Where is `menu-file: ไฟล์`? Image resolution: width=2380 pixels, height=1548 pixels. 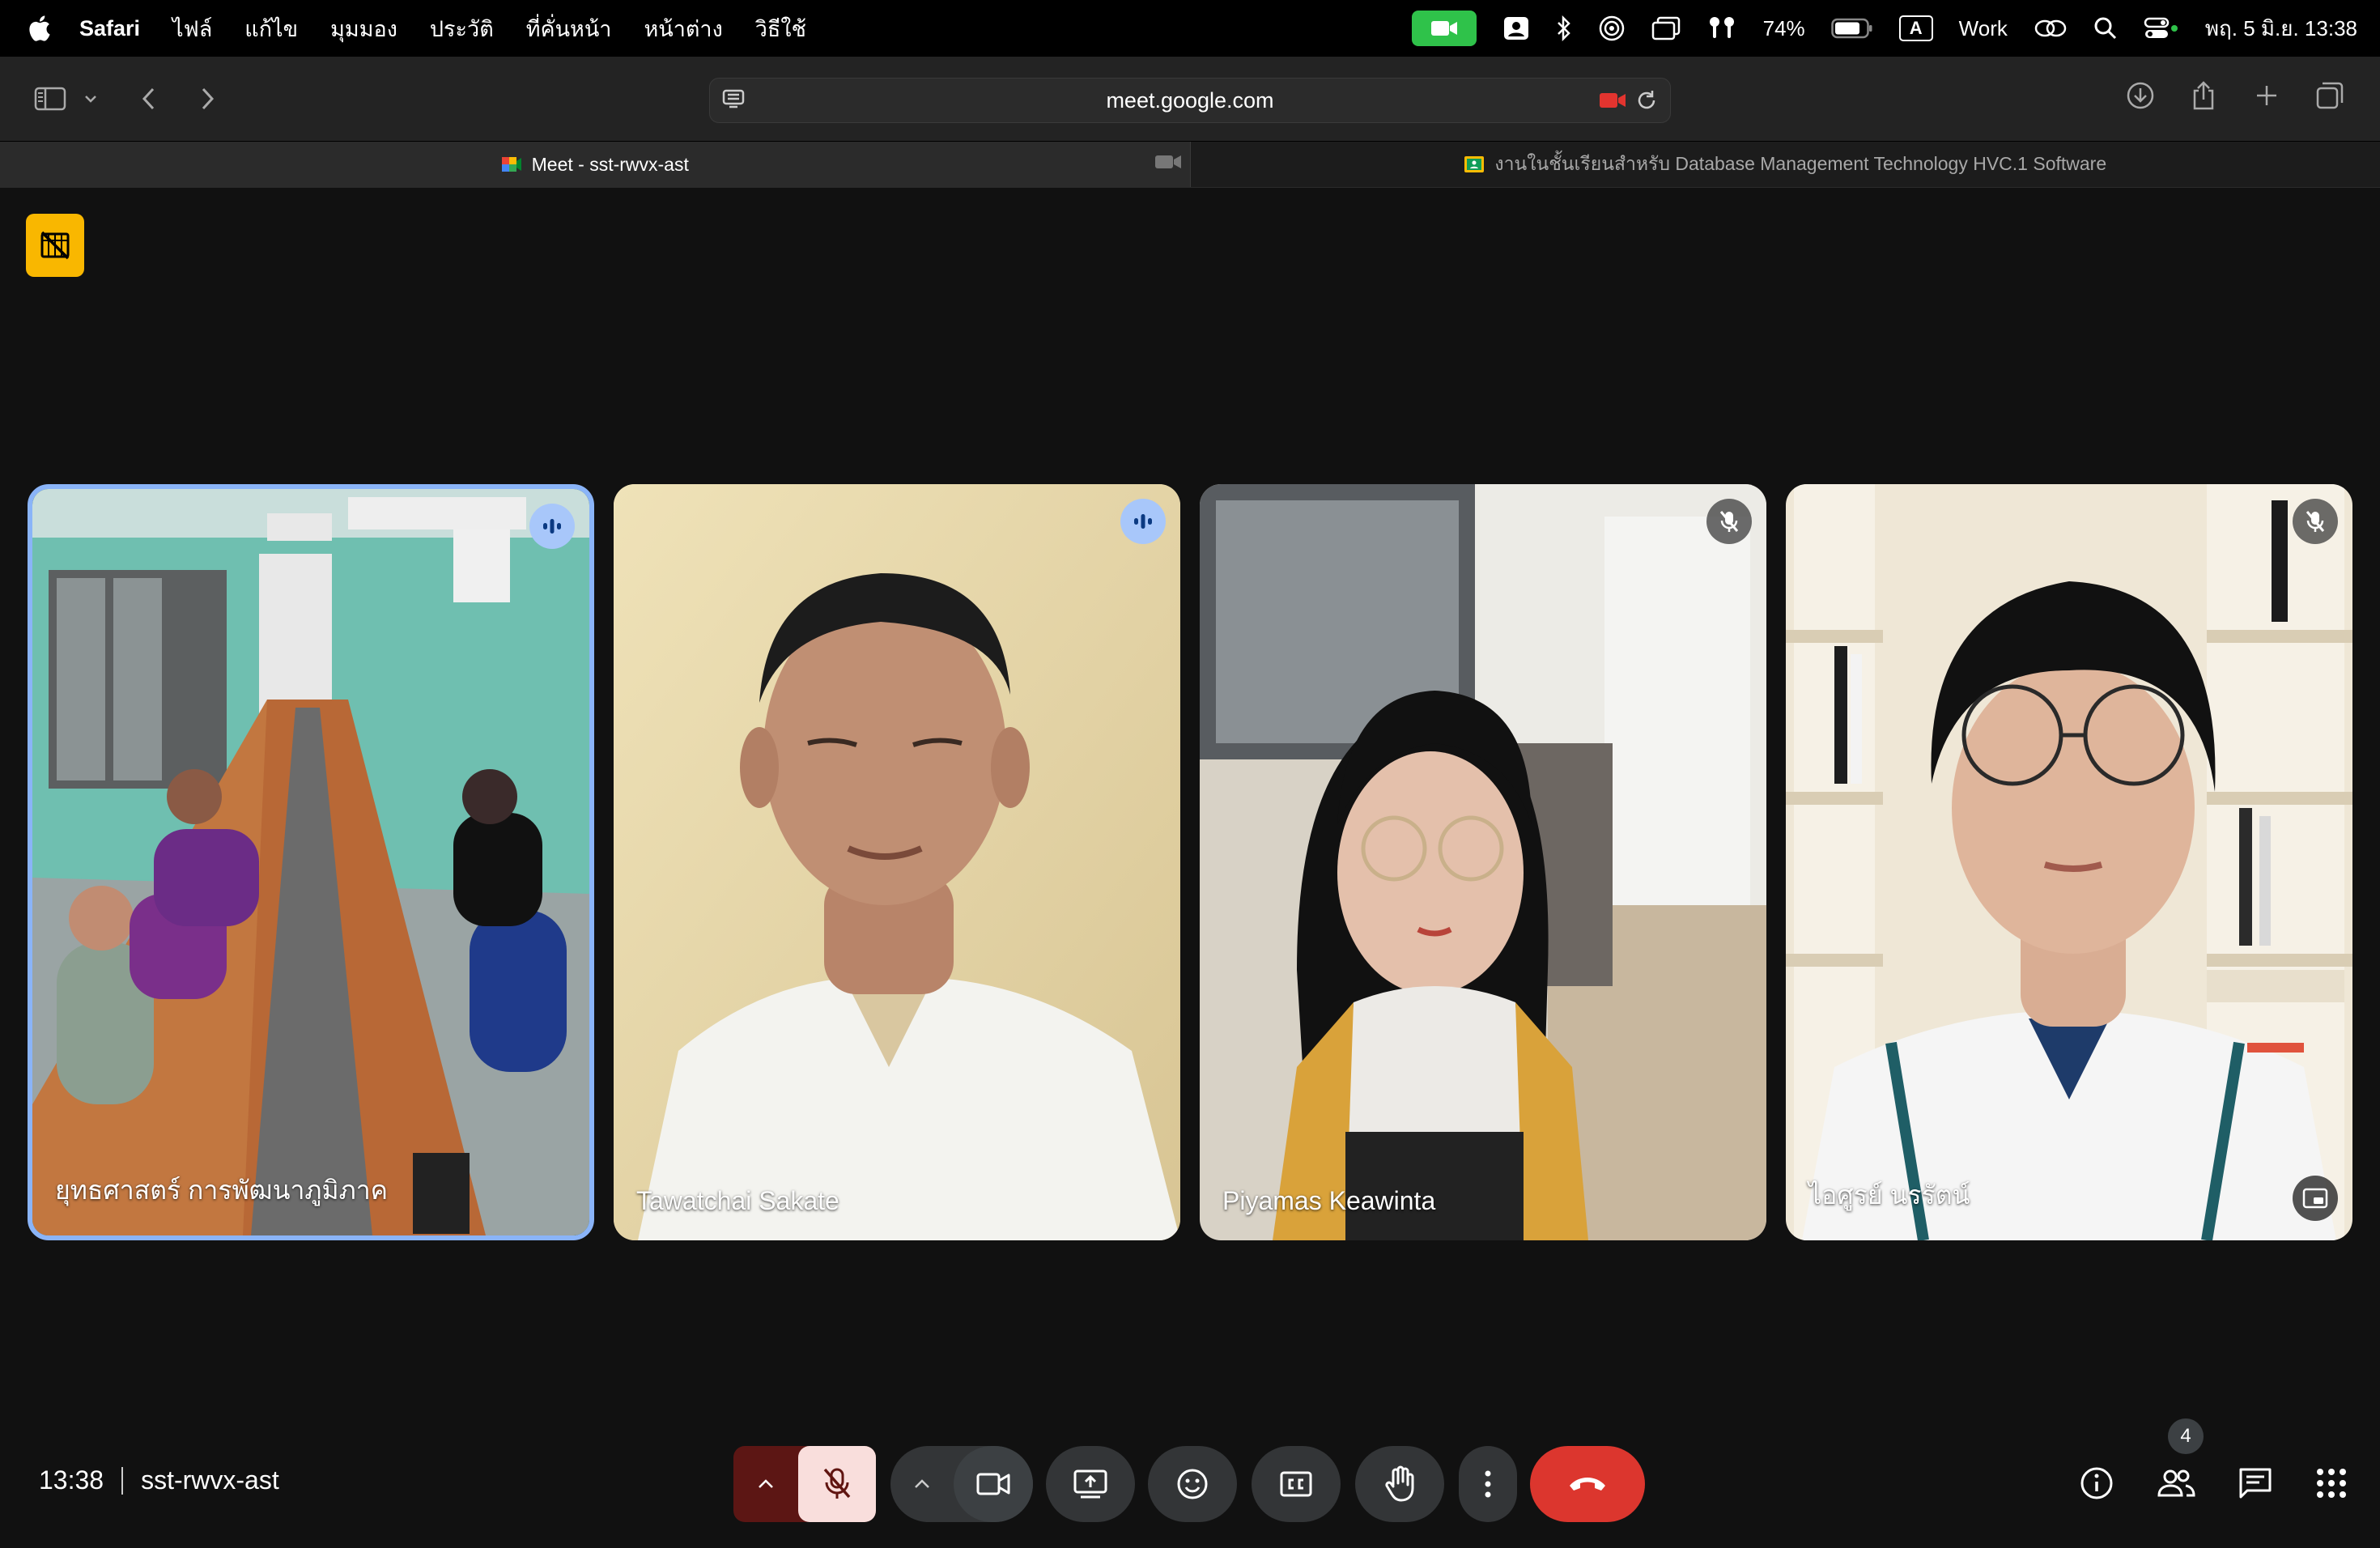
menu-file: ไฟล์ is located at coordinates (192, 29).